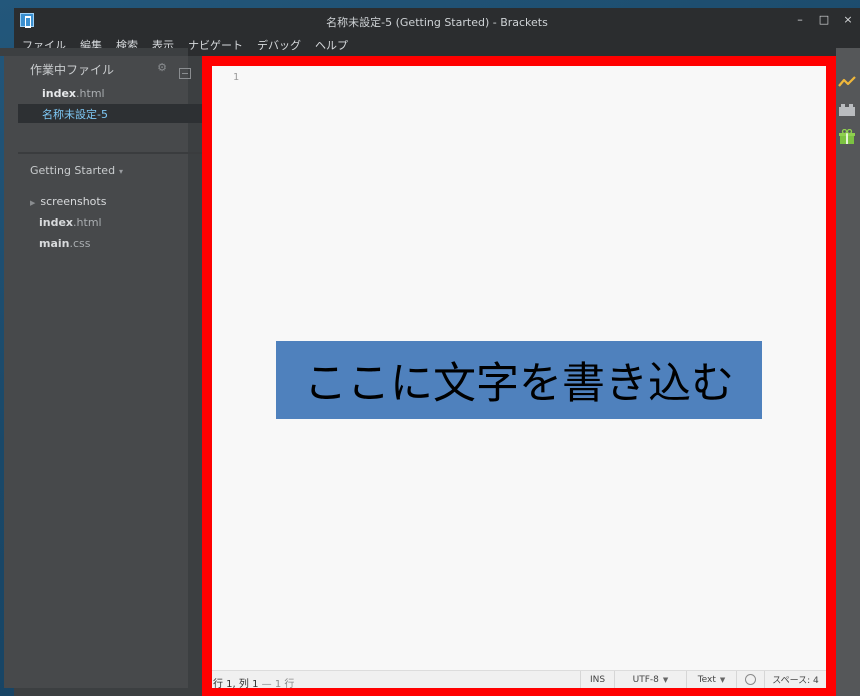  I want to click on line-number: 1, so click(236, 77).